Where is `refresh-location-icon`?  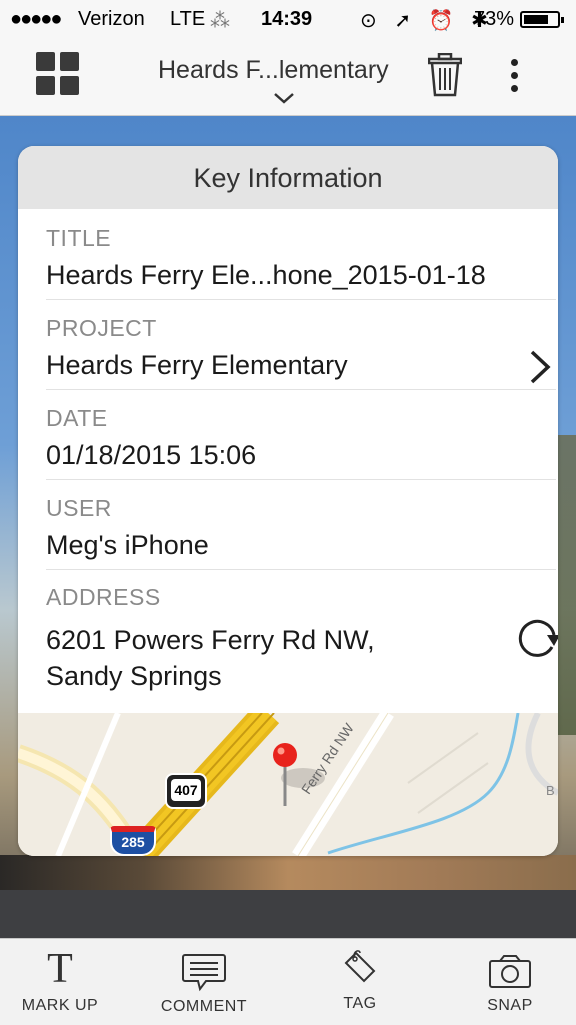 refresh-location-icon is located at coordinates (536, 639).